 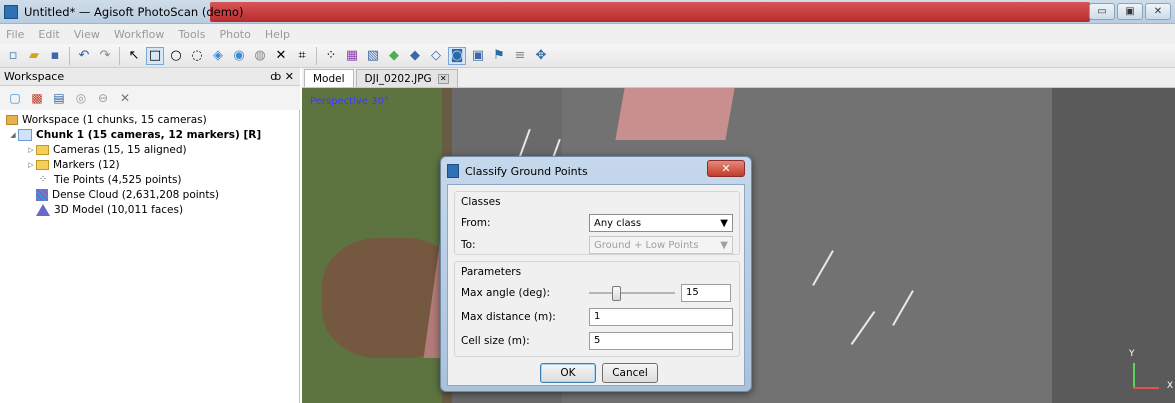 I want to click on wireframe-model-icon: ◇, so click(x=436, y=56).